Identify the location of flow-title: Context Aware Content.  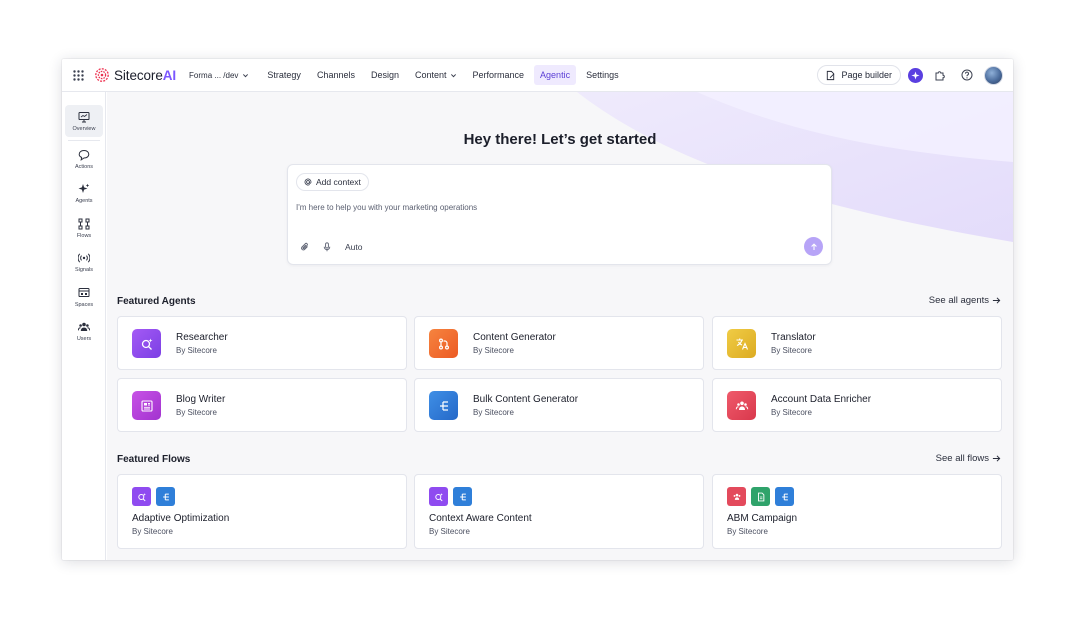
(480, 518).